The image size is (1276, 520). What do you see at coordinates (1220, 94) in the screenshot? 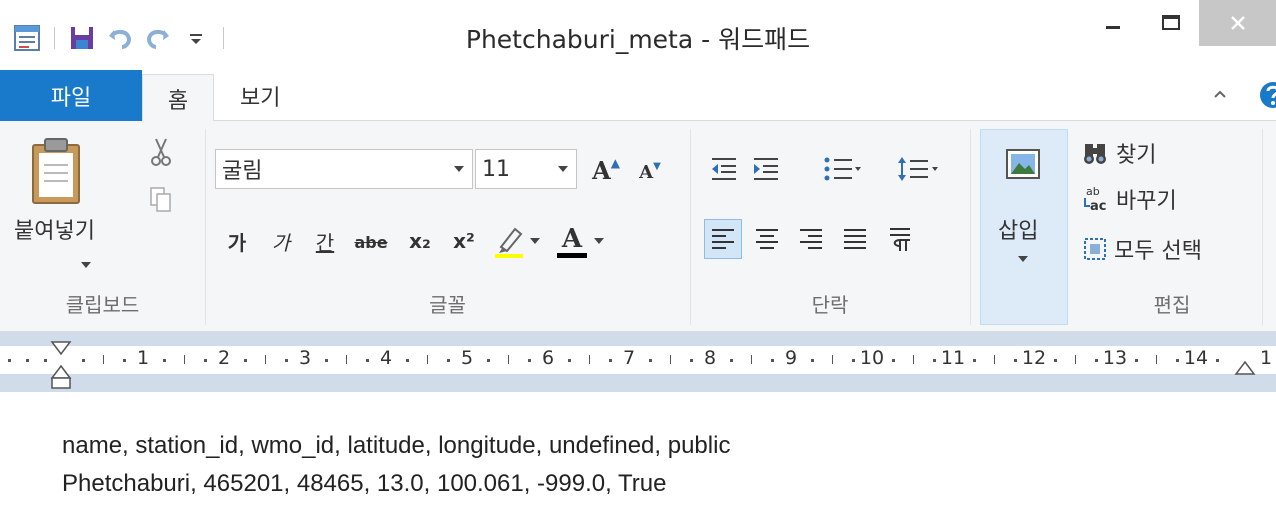
I see `collapse-ribbon-icon` at bounding box center [1220, 94].